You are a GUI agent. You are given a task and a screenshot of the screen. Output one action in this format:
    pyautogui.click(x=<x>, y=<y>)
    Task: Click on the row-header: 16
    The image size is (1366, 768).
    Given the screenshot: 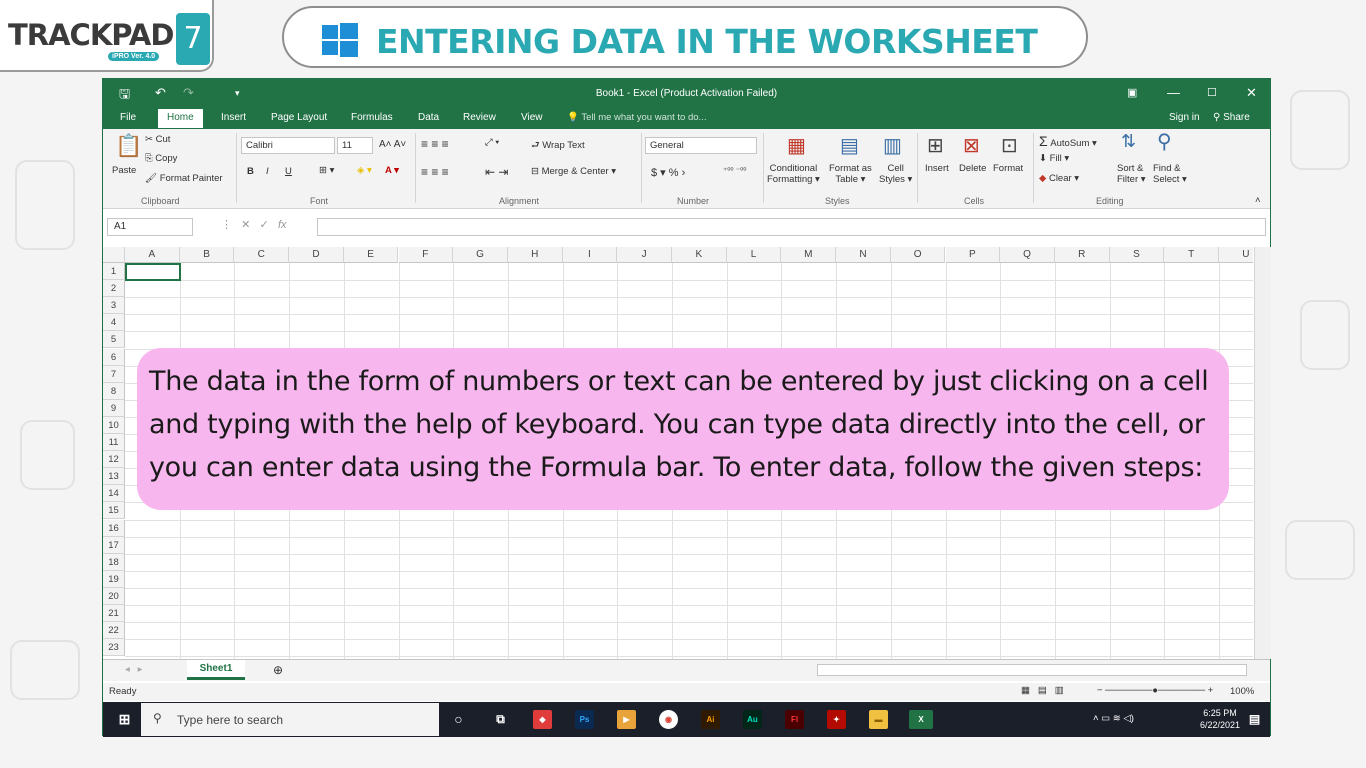 What is the action you would take?
    pyautogui.click(x=114, y=528)
    